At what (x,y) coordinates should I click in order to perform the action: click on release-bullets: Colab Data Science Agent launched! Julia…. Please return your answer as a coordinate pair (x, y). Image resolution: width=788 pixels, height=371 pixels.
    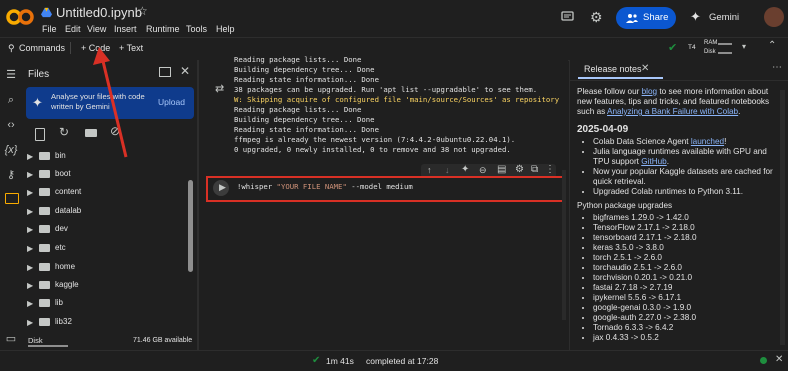
    Looking at the image, I should click on (677, 167).